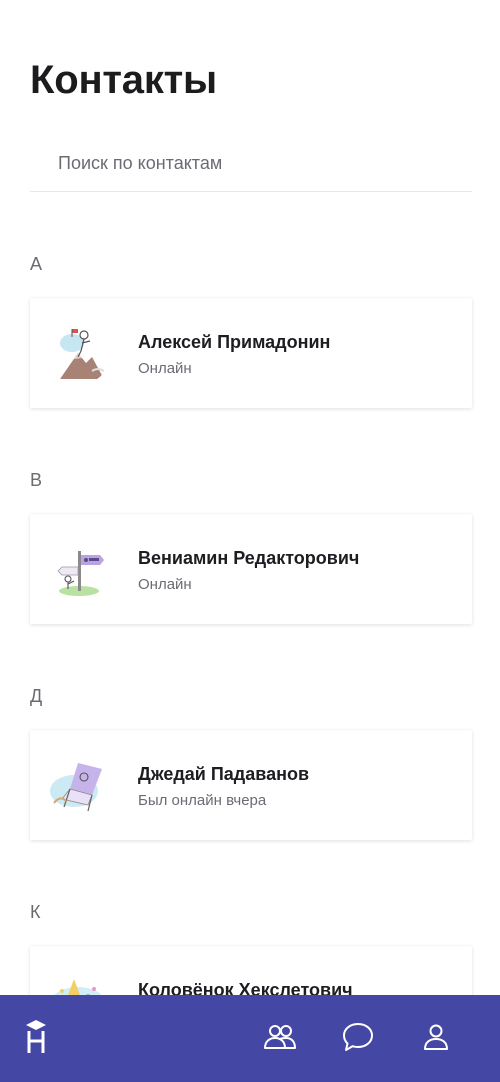 The width and height of the screenshot is (500, 1082). I want to click on signpost-illustration, so click(79, 570).